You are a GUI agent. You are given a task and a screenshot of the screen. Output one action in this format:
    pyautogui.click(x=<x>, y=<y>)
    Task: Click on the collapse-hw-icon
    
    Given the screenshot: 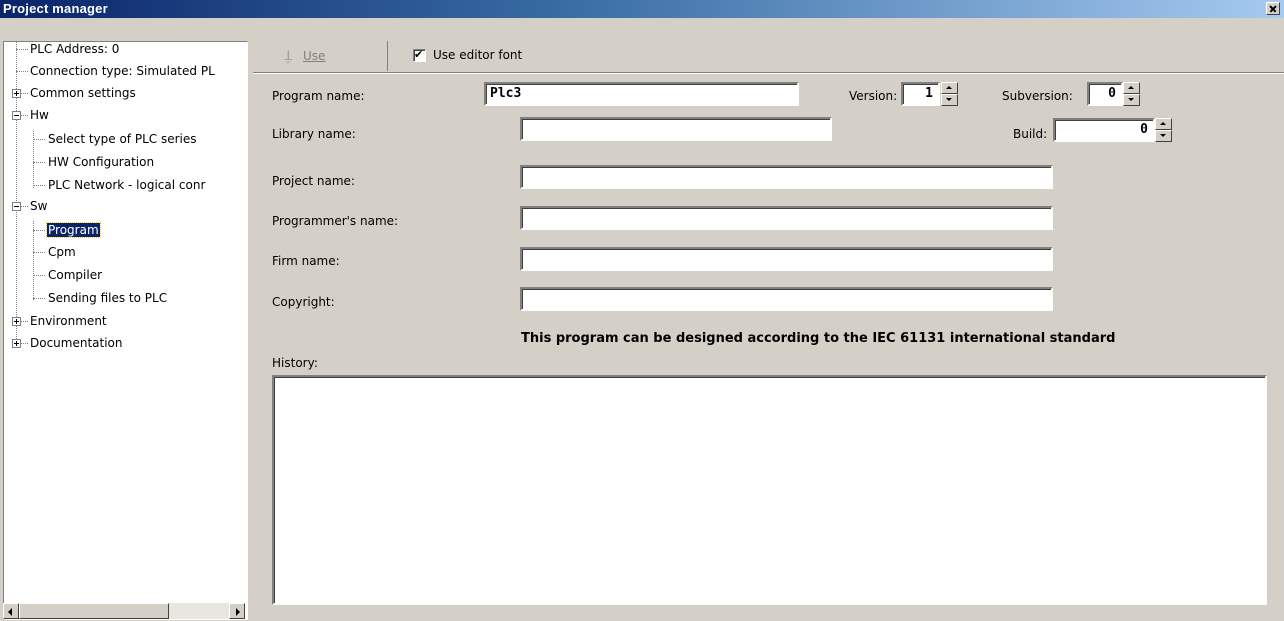 What is the action you would take?
    pyautogui.click(x=16, y=115)
    